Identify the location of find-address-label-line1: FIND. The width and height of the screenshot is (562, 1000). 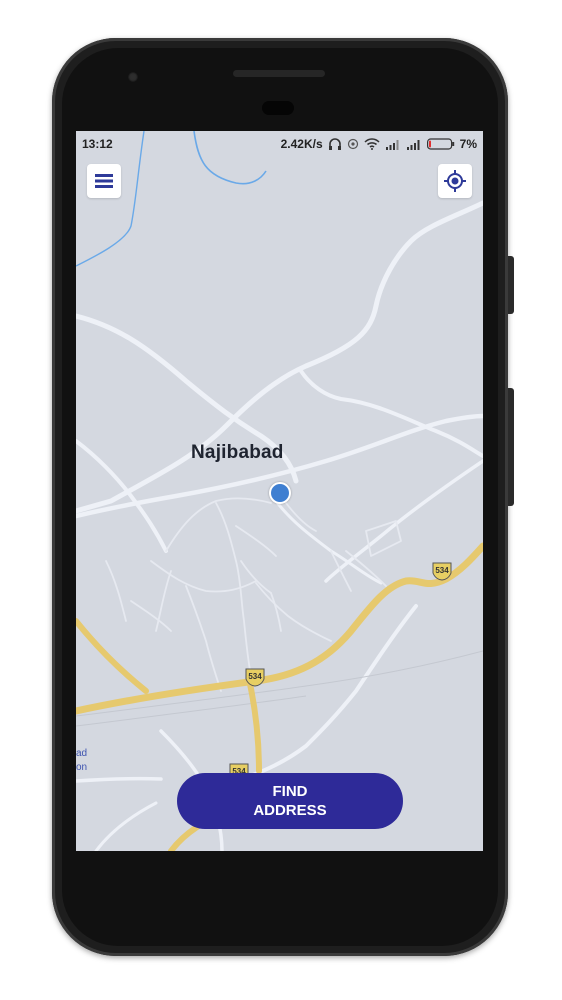
(290, 791).